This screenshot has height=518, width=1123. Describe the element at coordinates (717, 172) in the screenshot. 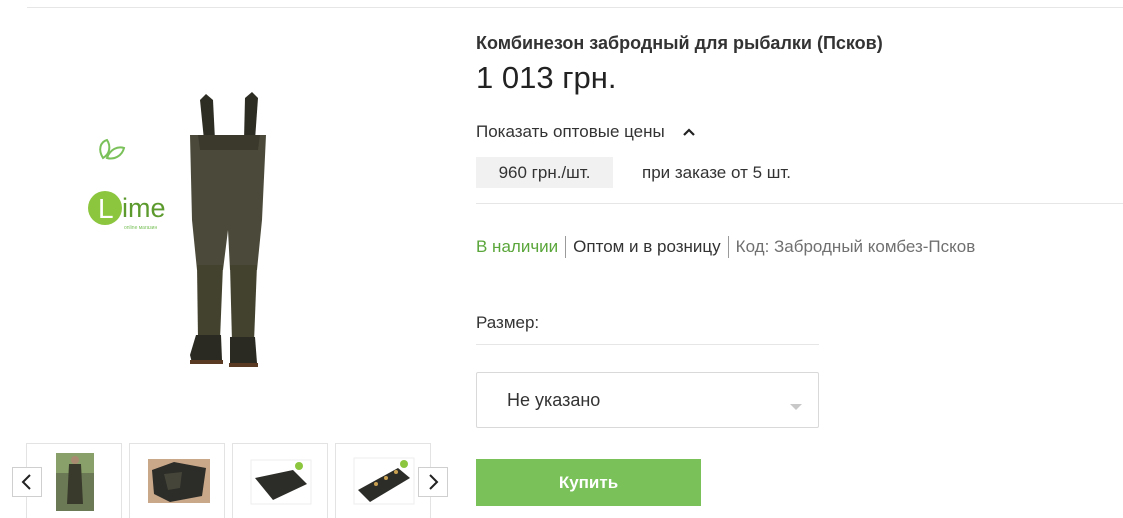

I see `wholesale-condition: при заказе от 5 шт.` at that location.